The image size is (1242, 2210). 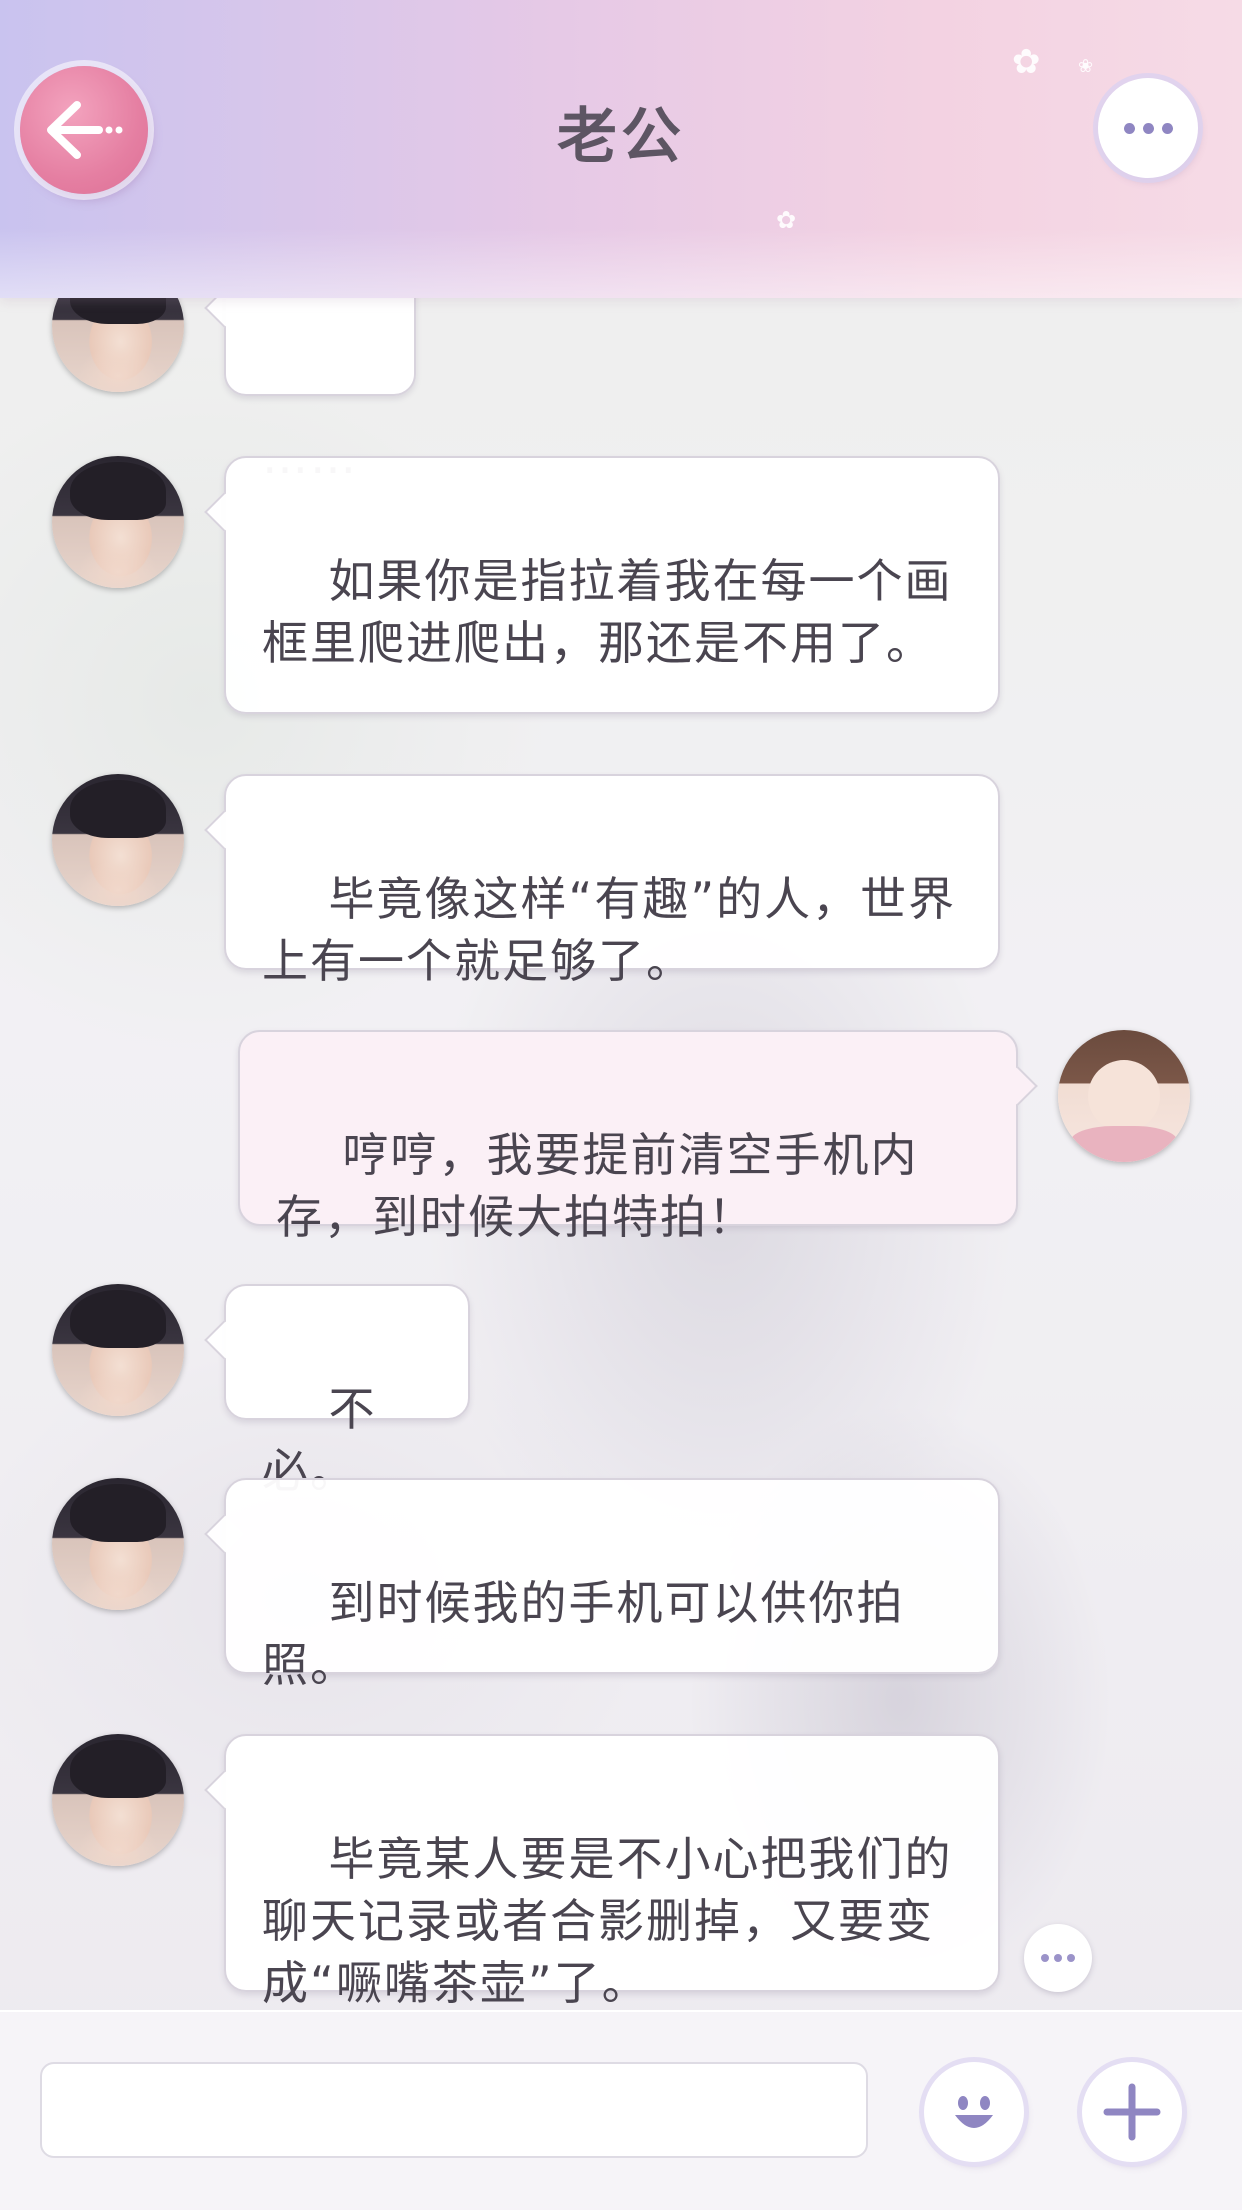 I want to click on message-text: 到时候我的手机可以供你拍照。, so click(x=583, y=1634).